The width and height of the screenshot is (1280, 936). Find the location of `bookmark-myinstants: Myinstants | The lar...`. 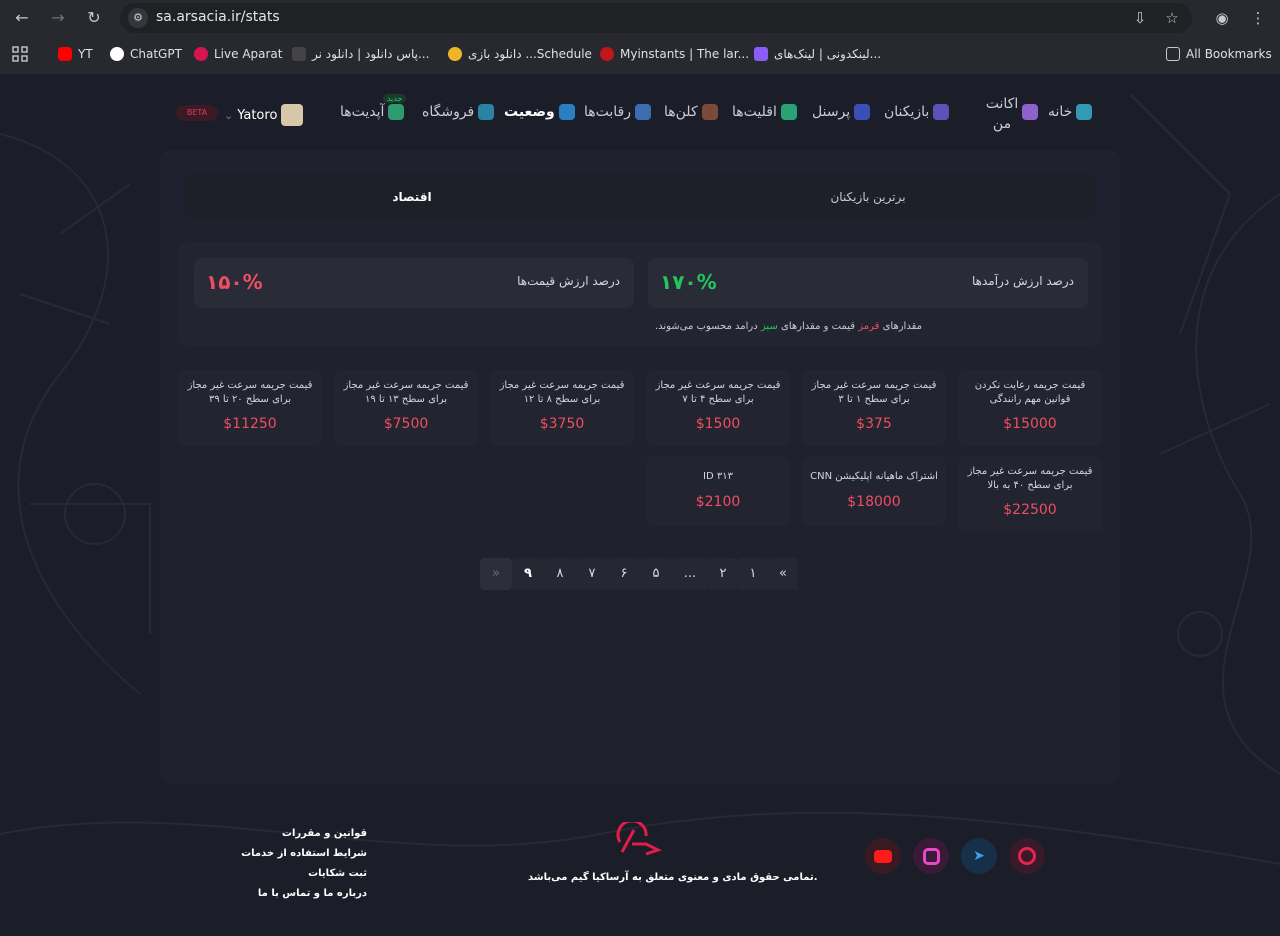

bookmark-myinstants: Myinstants | The lar... is located at coordinates (674, 54).